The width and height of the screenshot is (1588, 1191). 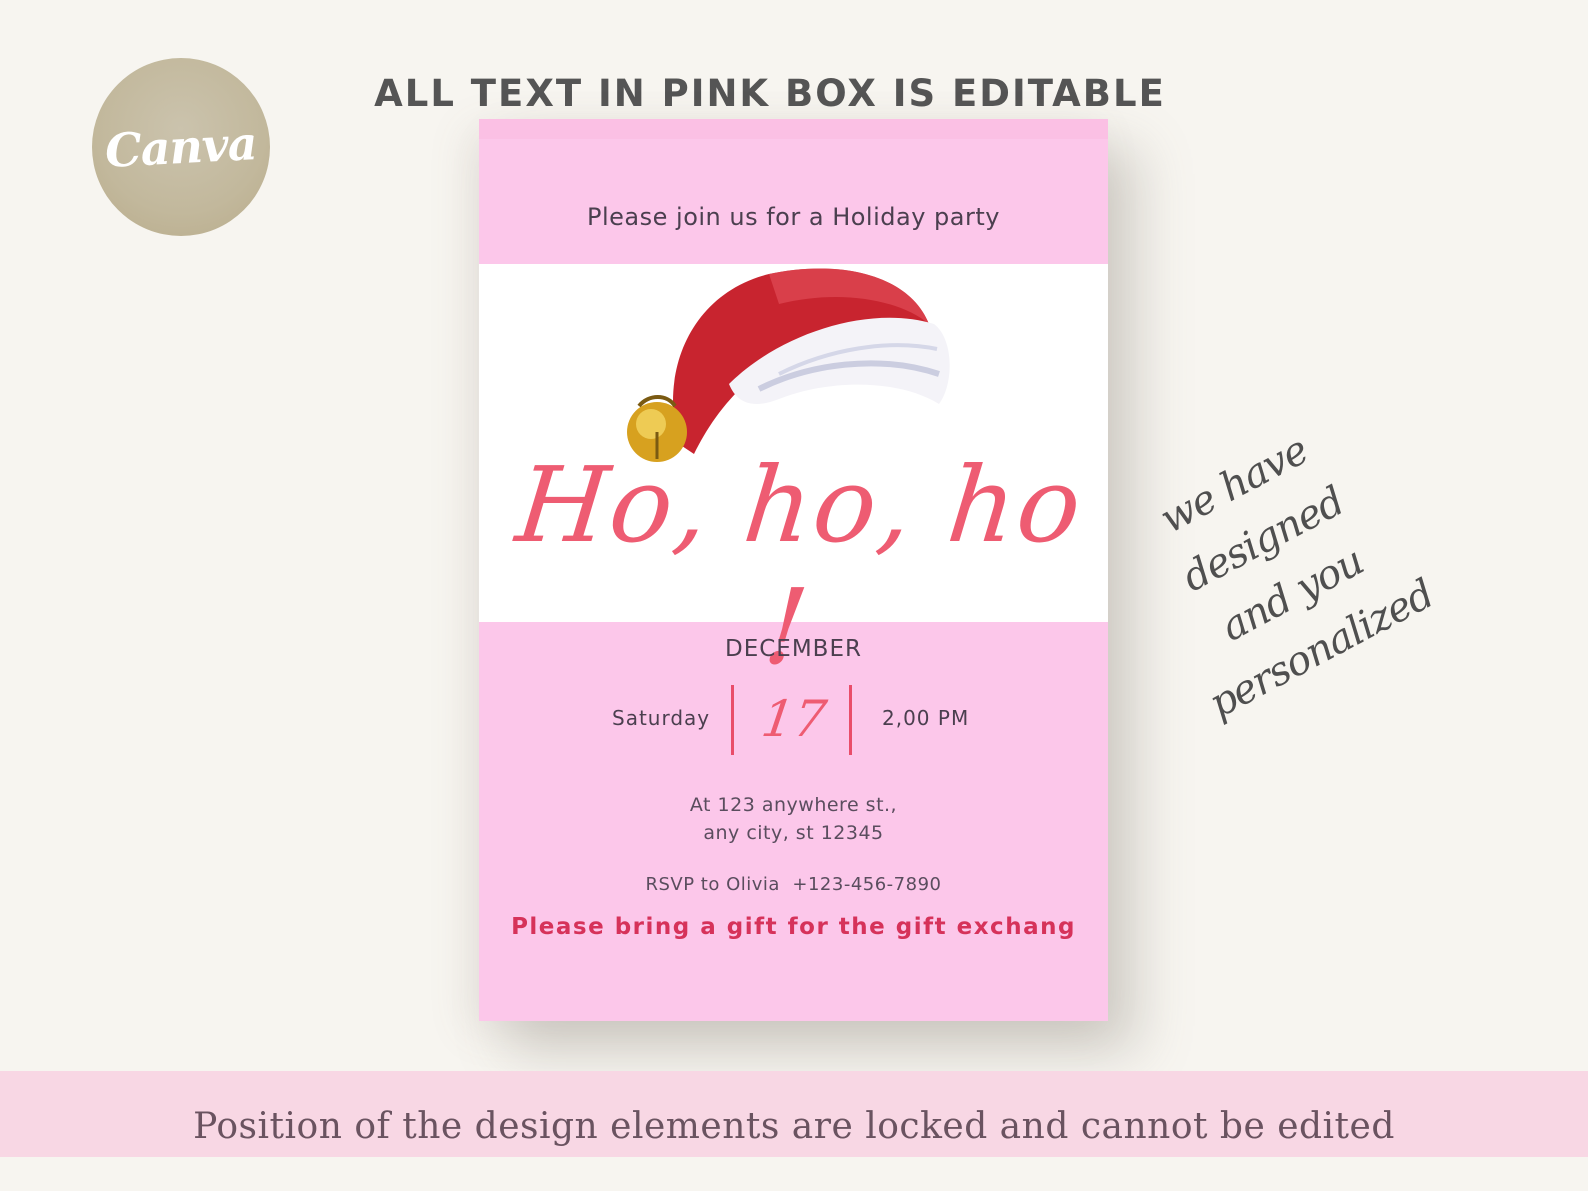 What do you see at coordinates (181, 147) in the screenshot?
I see `canva-logo-text: Canva` at bounding box center [181, 147].